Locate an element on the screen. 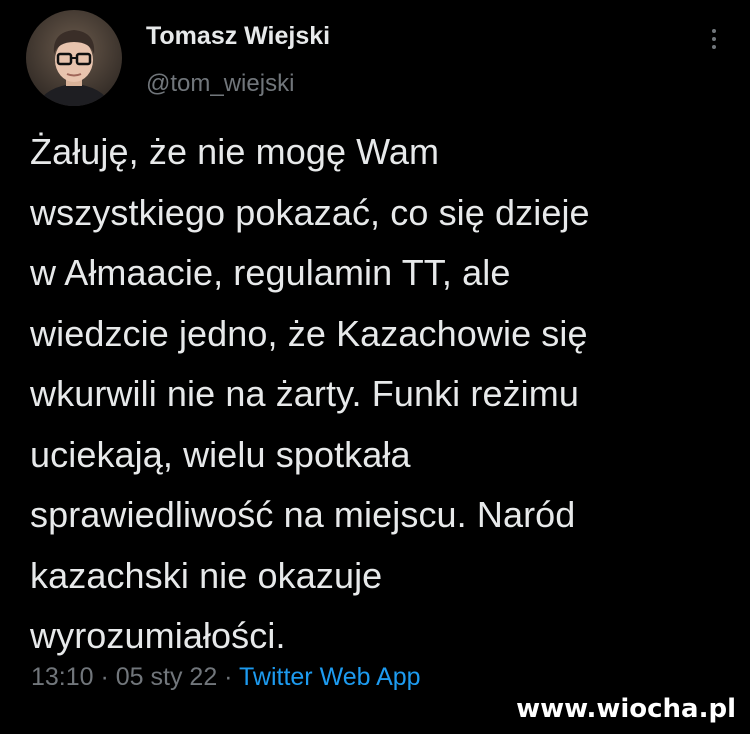 This screenshot has height=734, width=750. avatar is located at coordinates (74, 58).